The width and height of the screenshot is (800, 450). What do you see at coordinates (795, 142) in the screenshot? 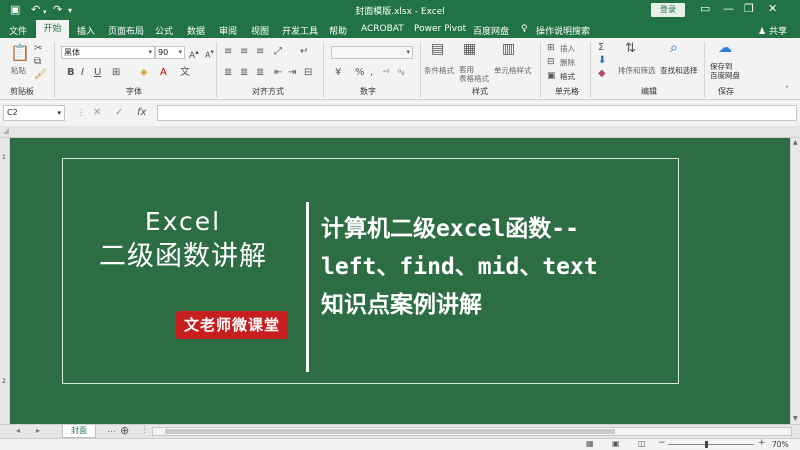
I see `scroll-up-icon: ▲` at bounding box center [795, 142].